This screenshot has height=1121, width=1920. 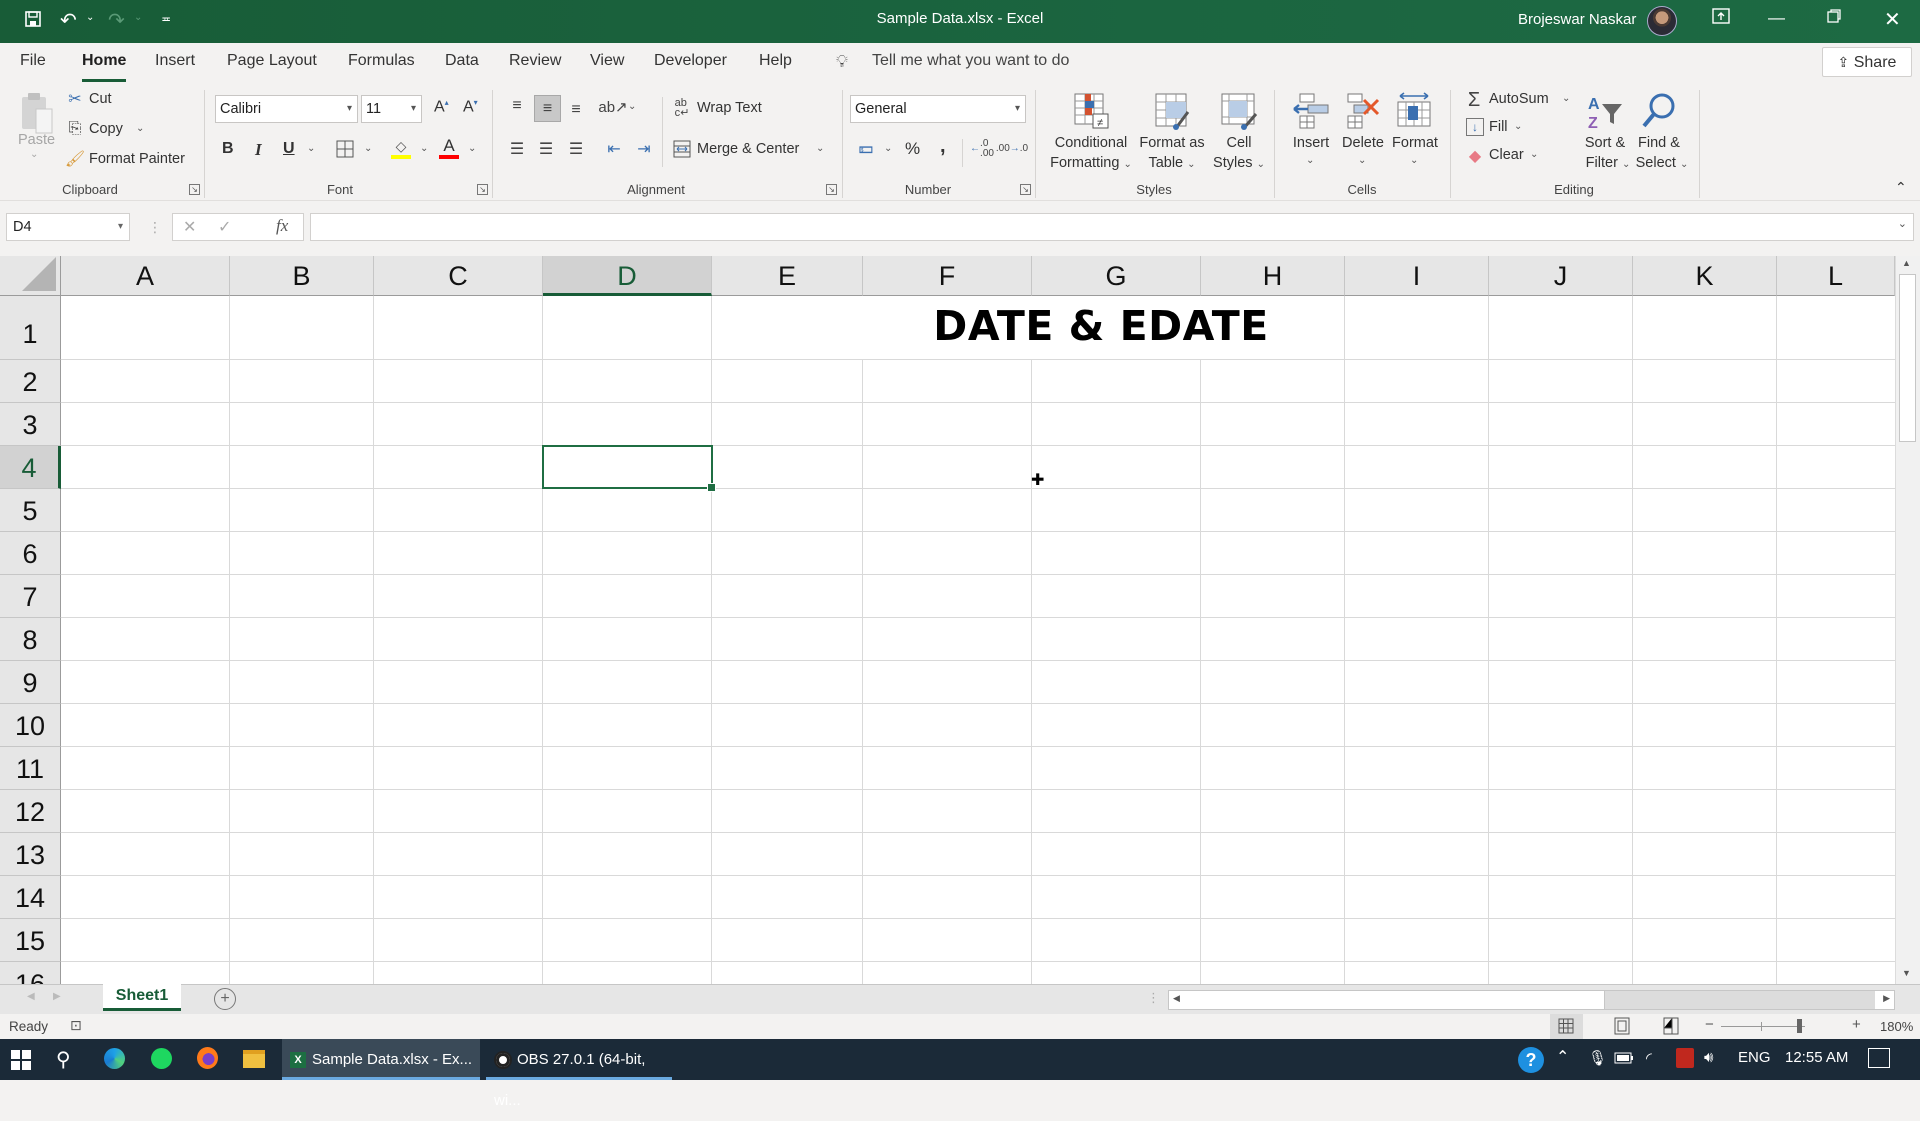 I want to click on tab-page-layout: Page Layout, so click(x=272, y=61).